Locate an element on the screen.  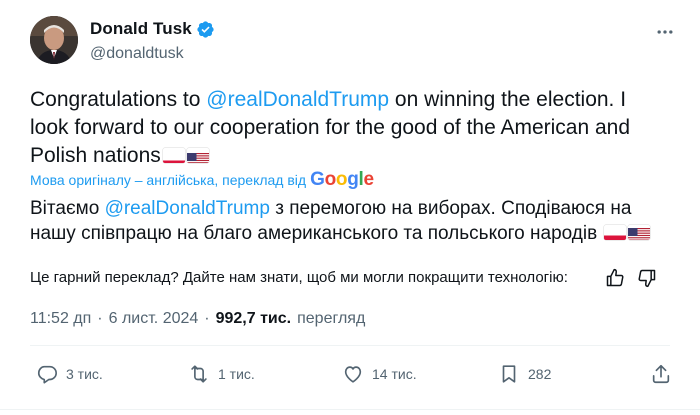
author-name-row: Donald Tusk is located at coordinates (152, 29).